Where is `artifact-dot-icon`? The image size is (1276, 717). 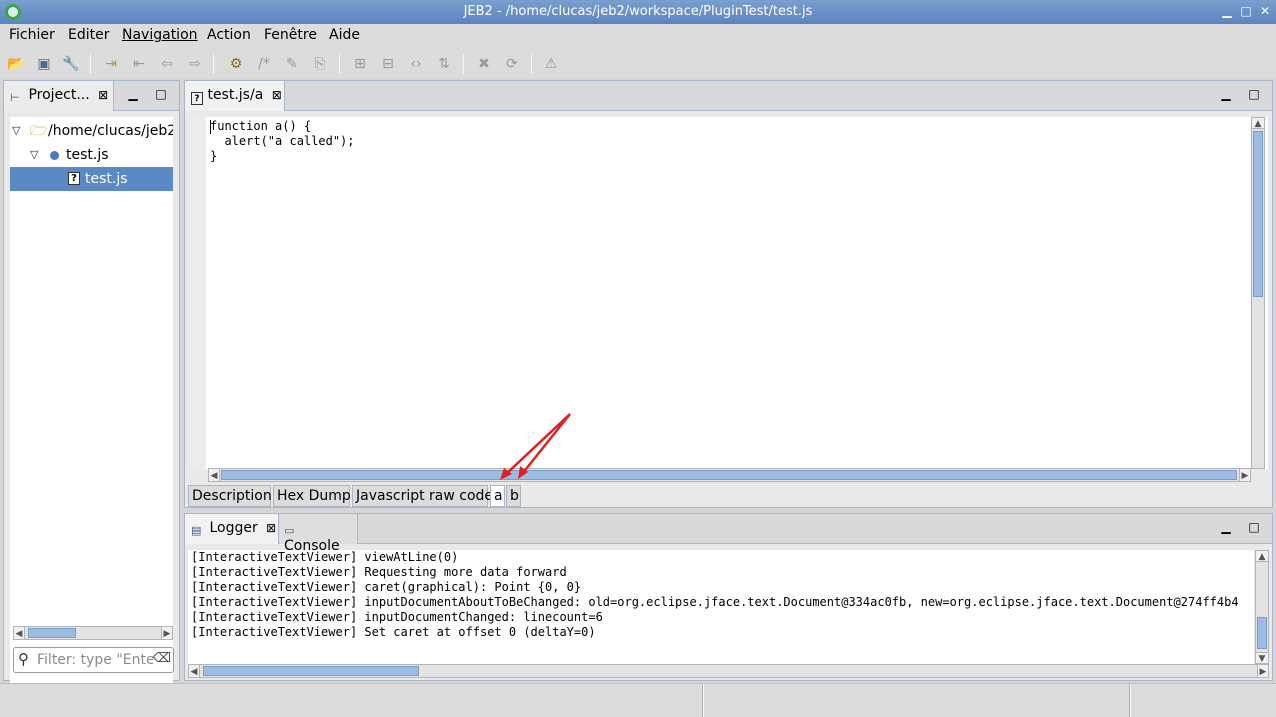 artifact-dot-icon is located at coordinates (54, 155).